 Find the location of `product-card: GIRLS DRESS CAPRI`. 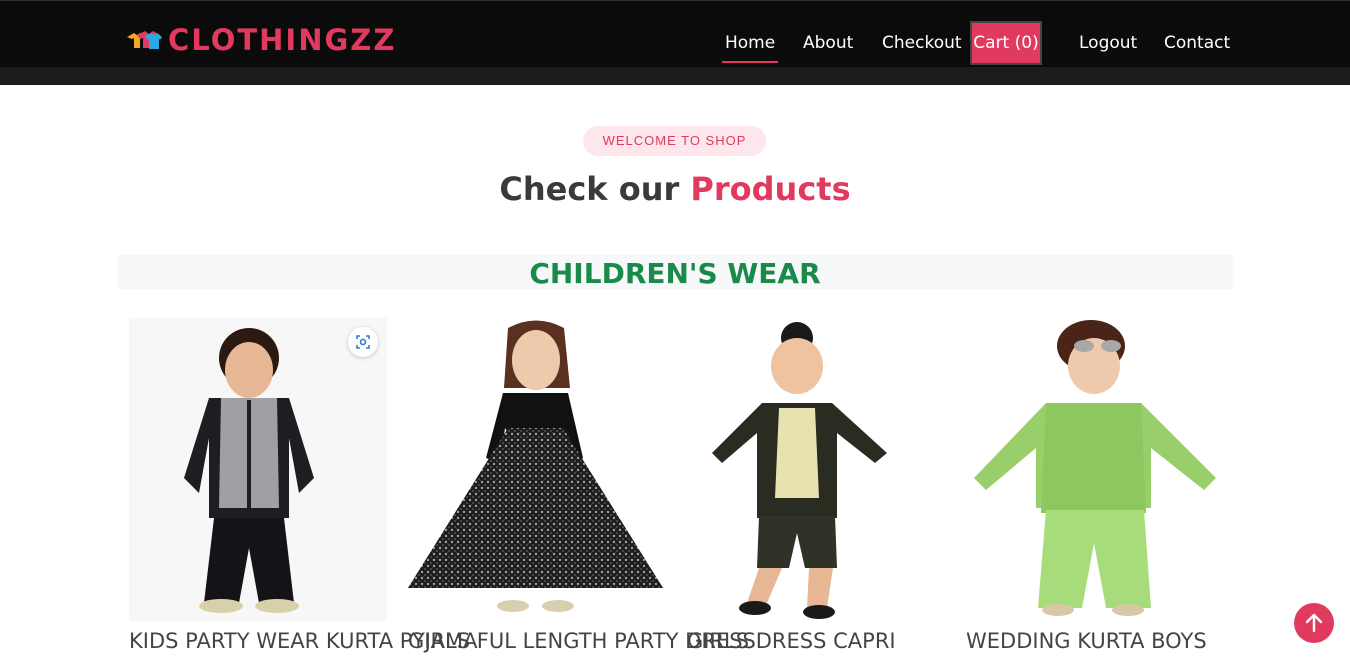

product-card: GIRLS DRESS CAPRI is located at coordinates (816, 488).